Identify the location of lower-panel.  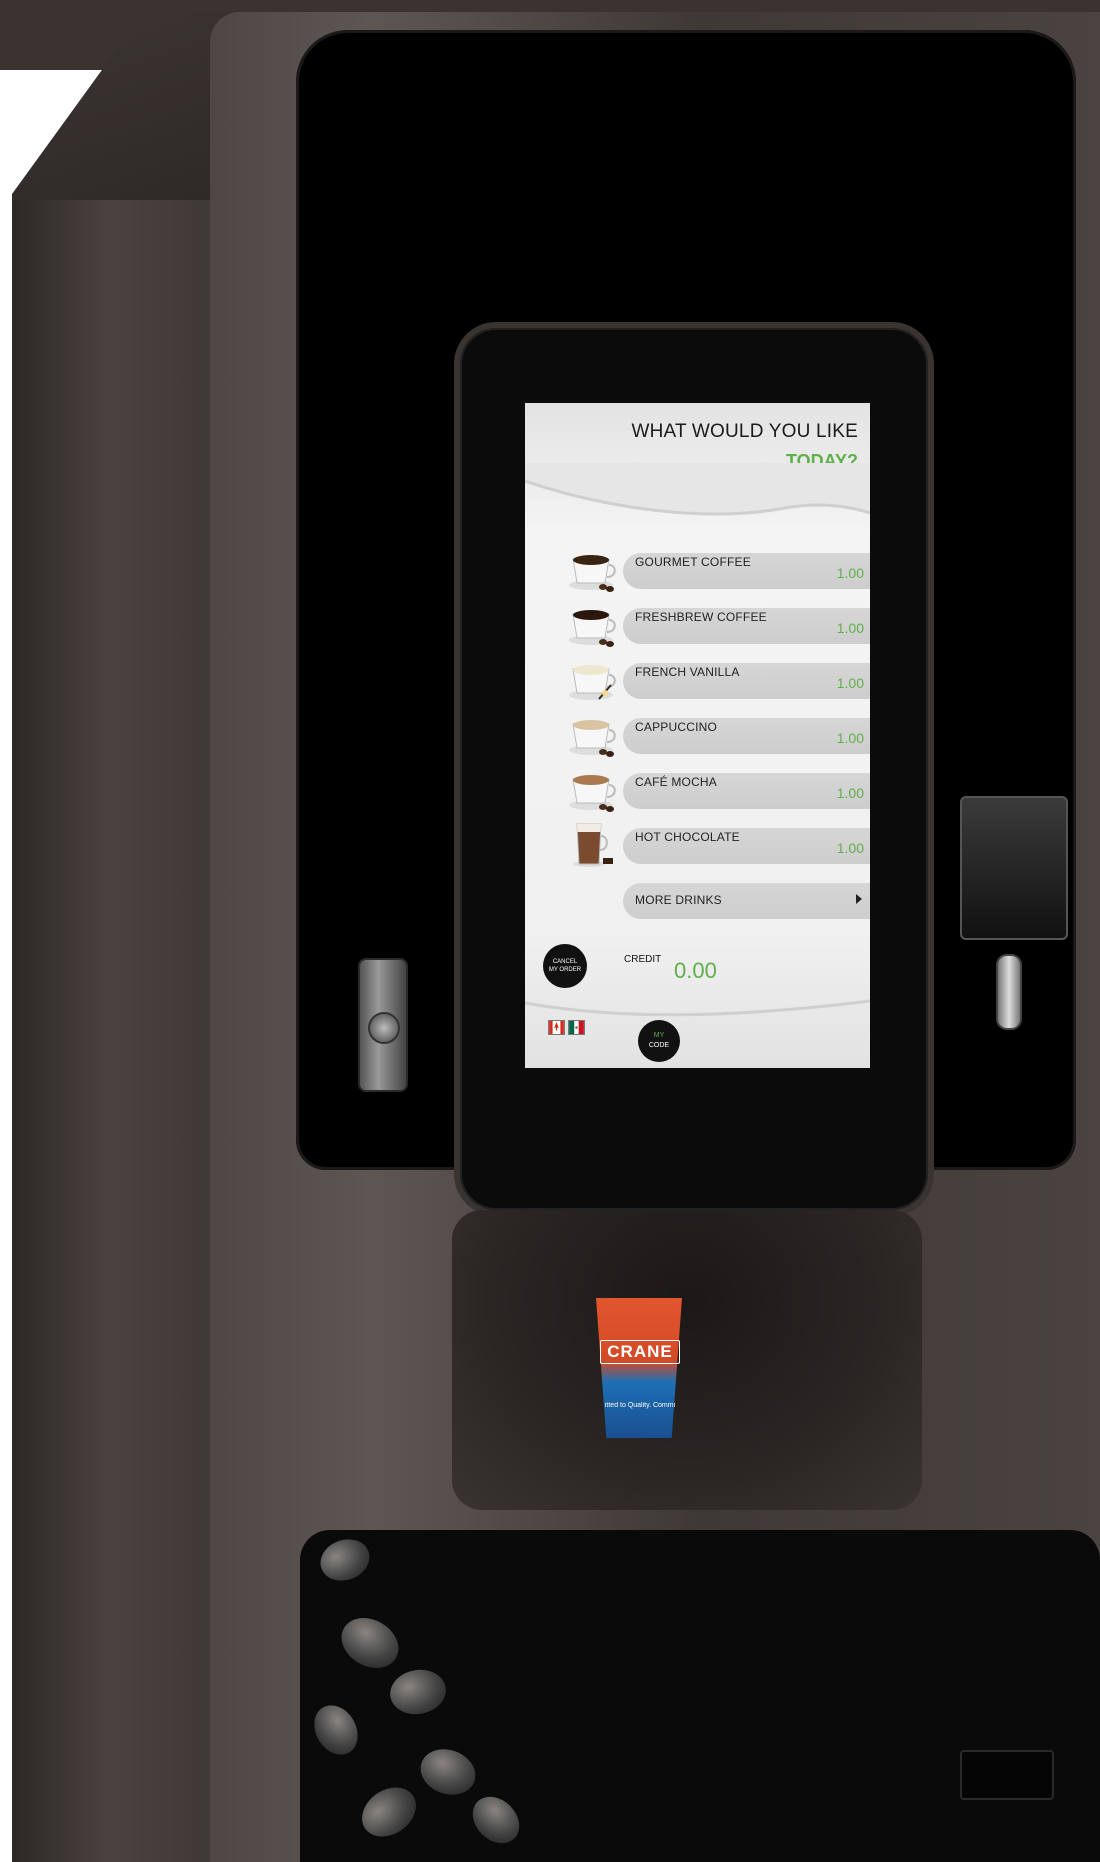
(700, 1696).